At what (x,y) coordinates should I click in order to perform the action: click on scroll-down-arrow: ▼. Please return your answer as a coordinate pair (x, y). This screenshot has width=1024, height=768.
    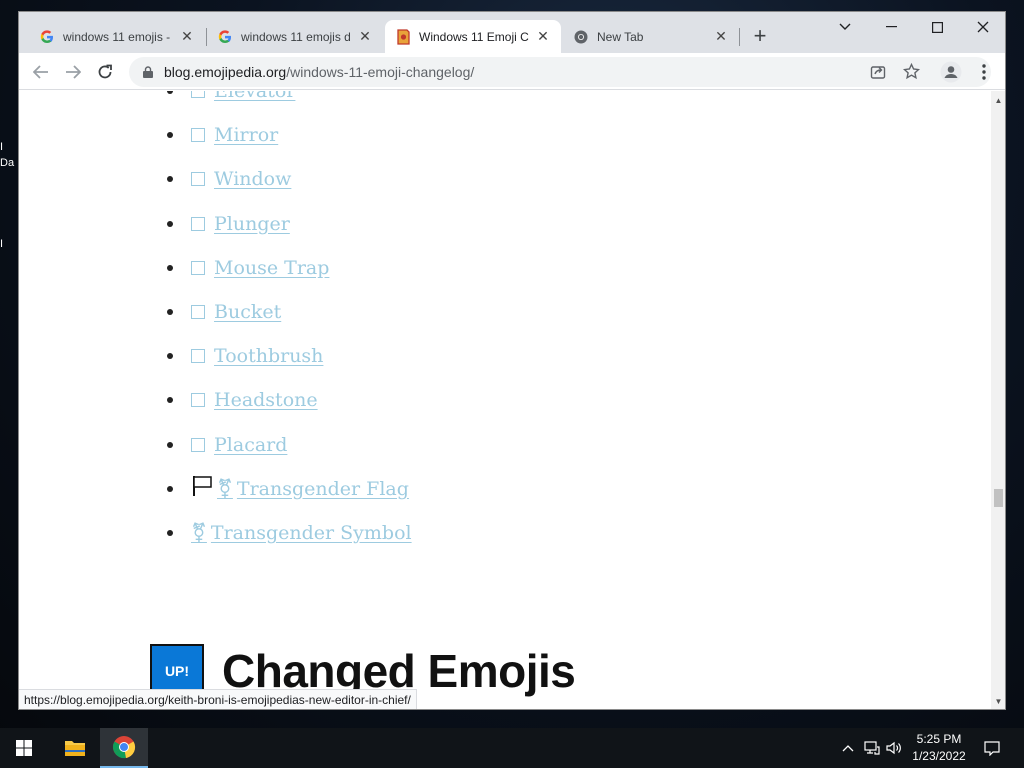
    Looking at the image, I should click on (998, 701).